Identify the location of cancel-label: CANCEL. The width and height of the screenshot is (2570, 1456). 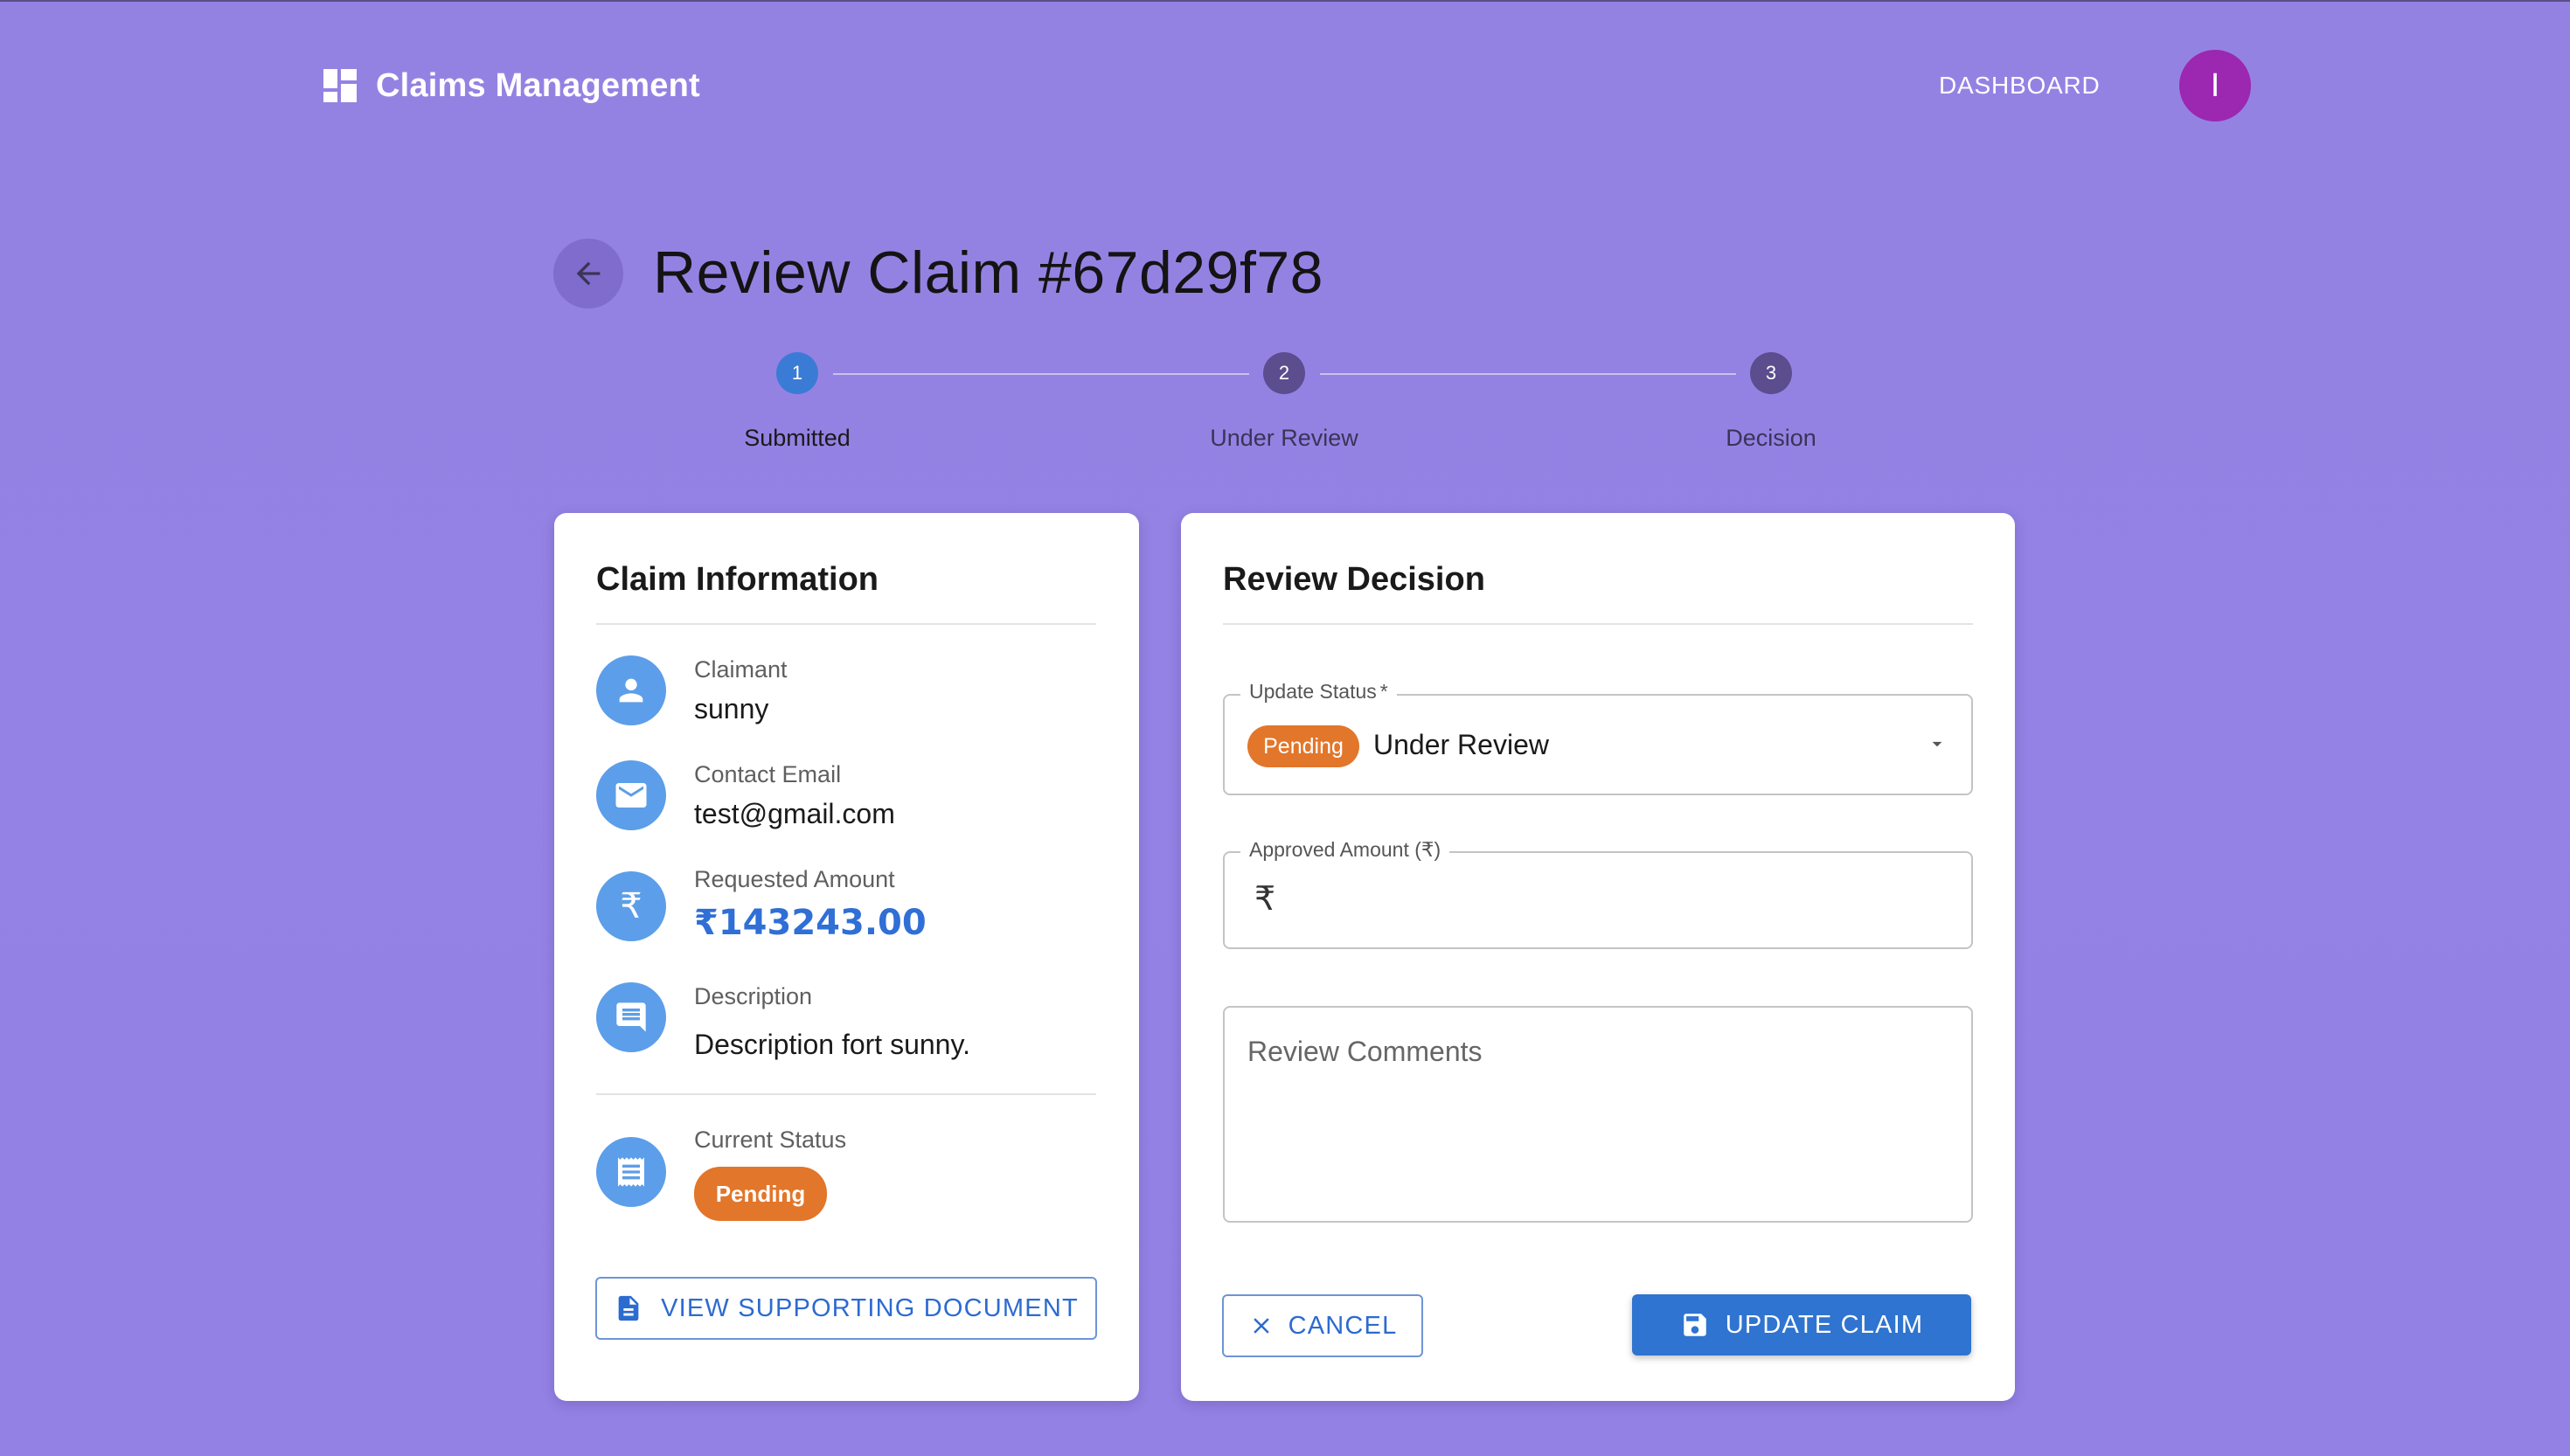
(1343, 1325).